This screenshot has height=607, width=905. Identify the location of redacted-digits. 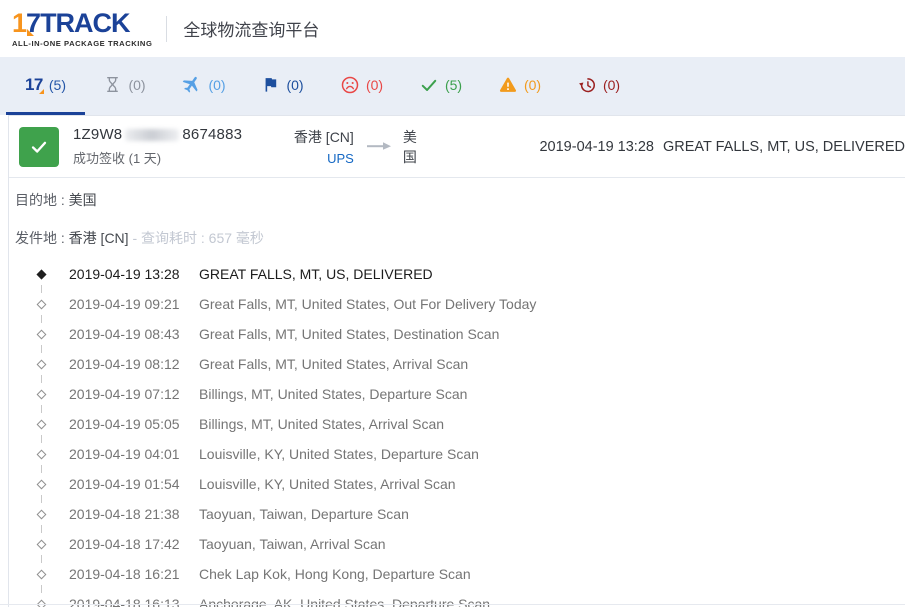
(152, 135).